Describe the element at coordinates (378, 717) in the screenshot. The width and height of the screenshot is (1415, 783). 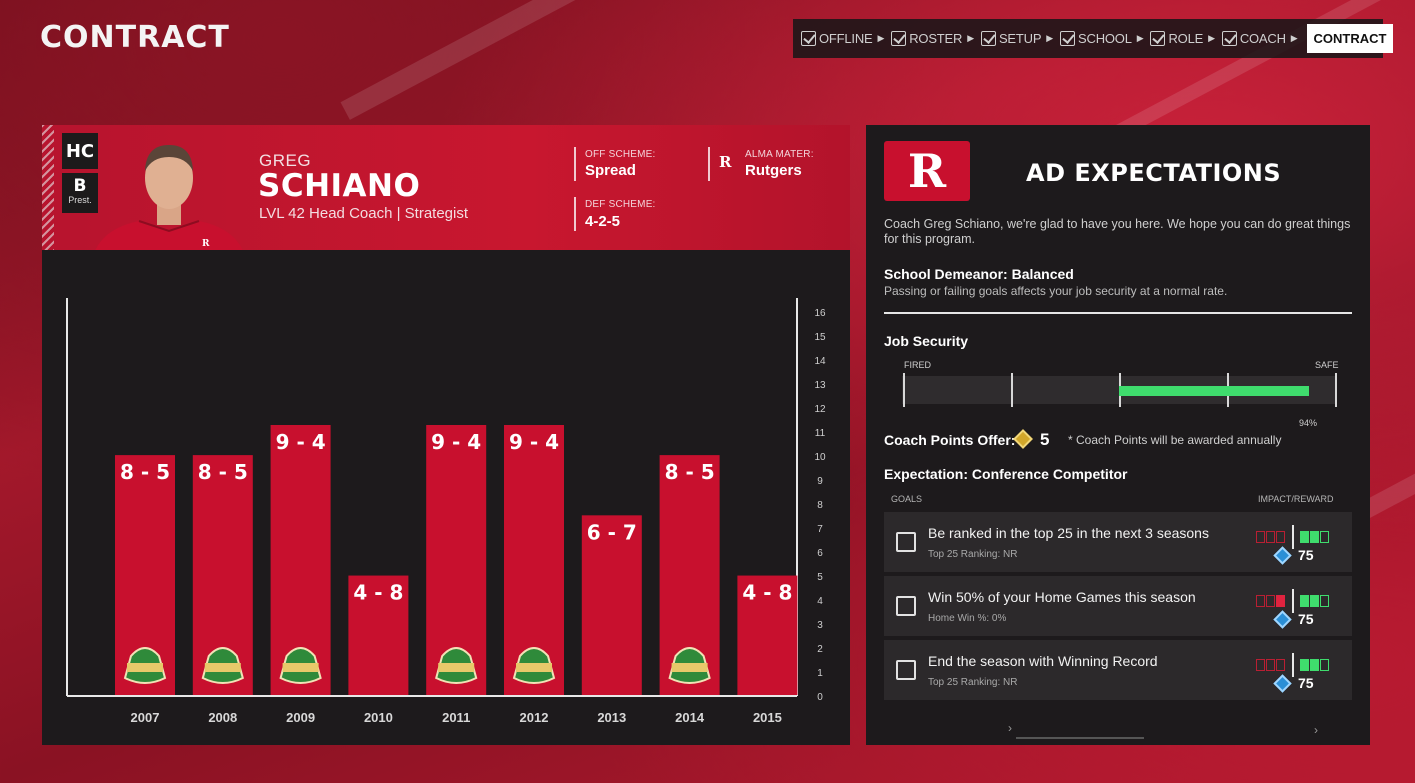
I see `x-tick-label: 2010` at that location.